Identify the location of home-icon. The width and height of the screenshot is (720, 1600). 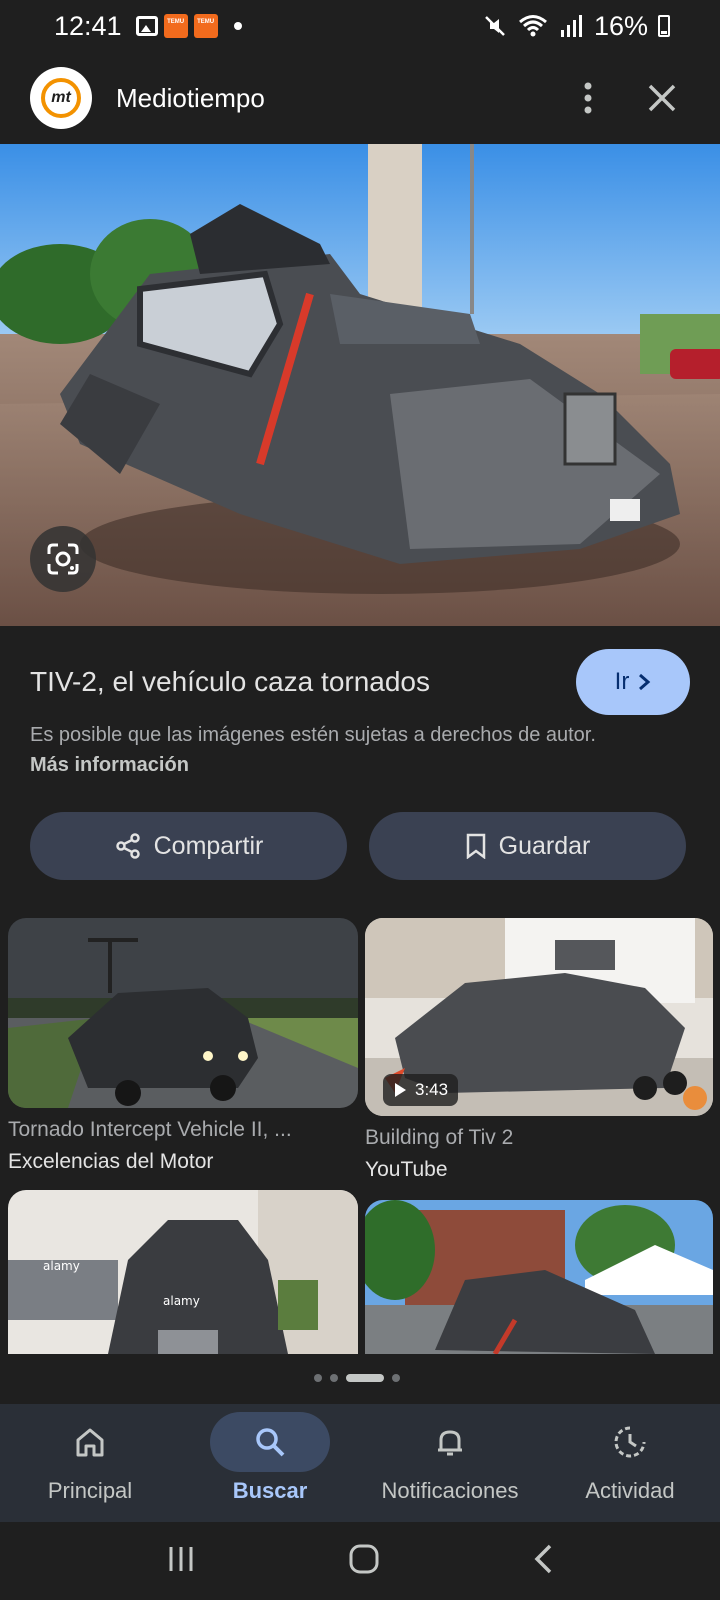
(90, 1442).